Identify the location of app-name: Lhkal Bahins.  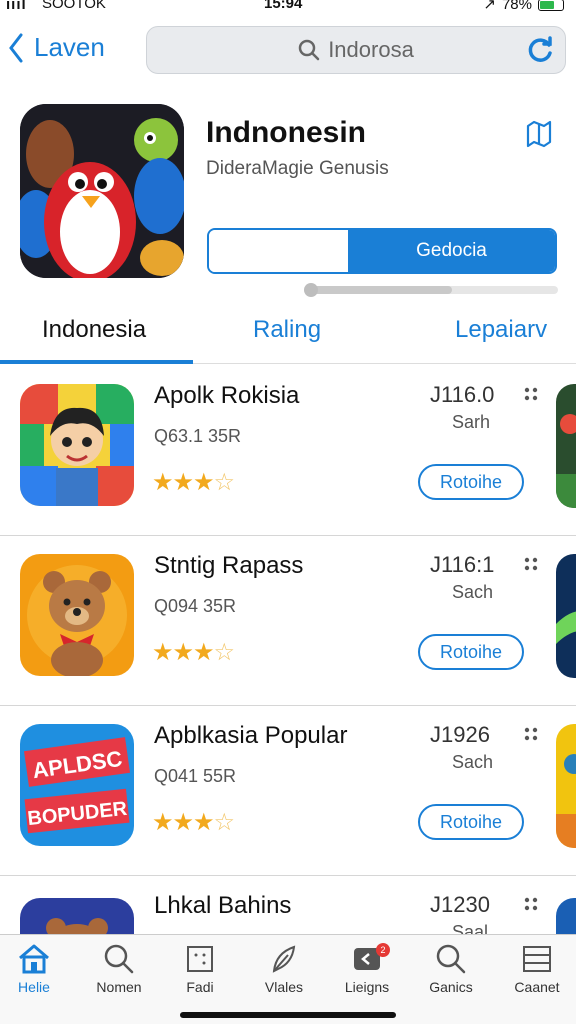
(223, 905).